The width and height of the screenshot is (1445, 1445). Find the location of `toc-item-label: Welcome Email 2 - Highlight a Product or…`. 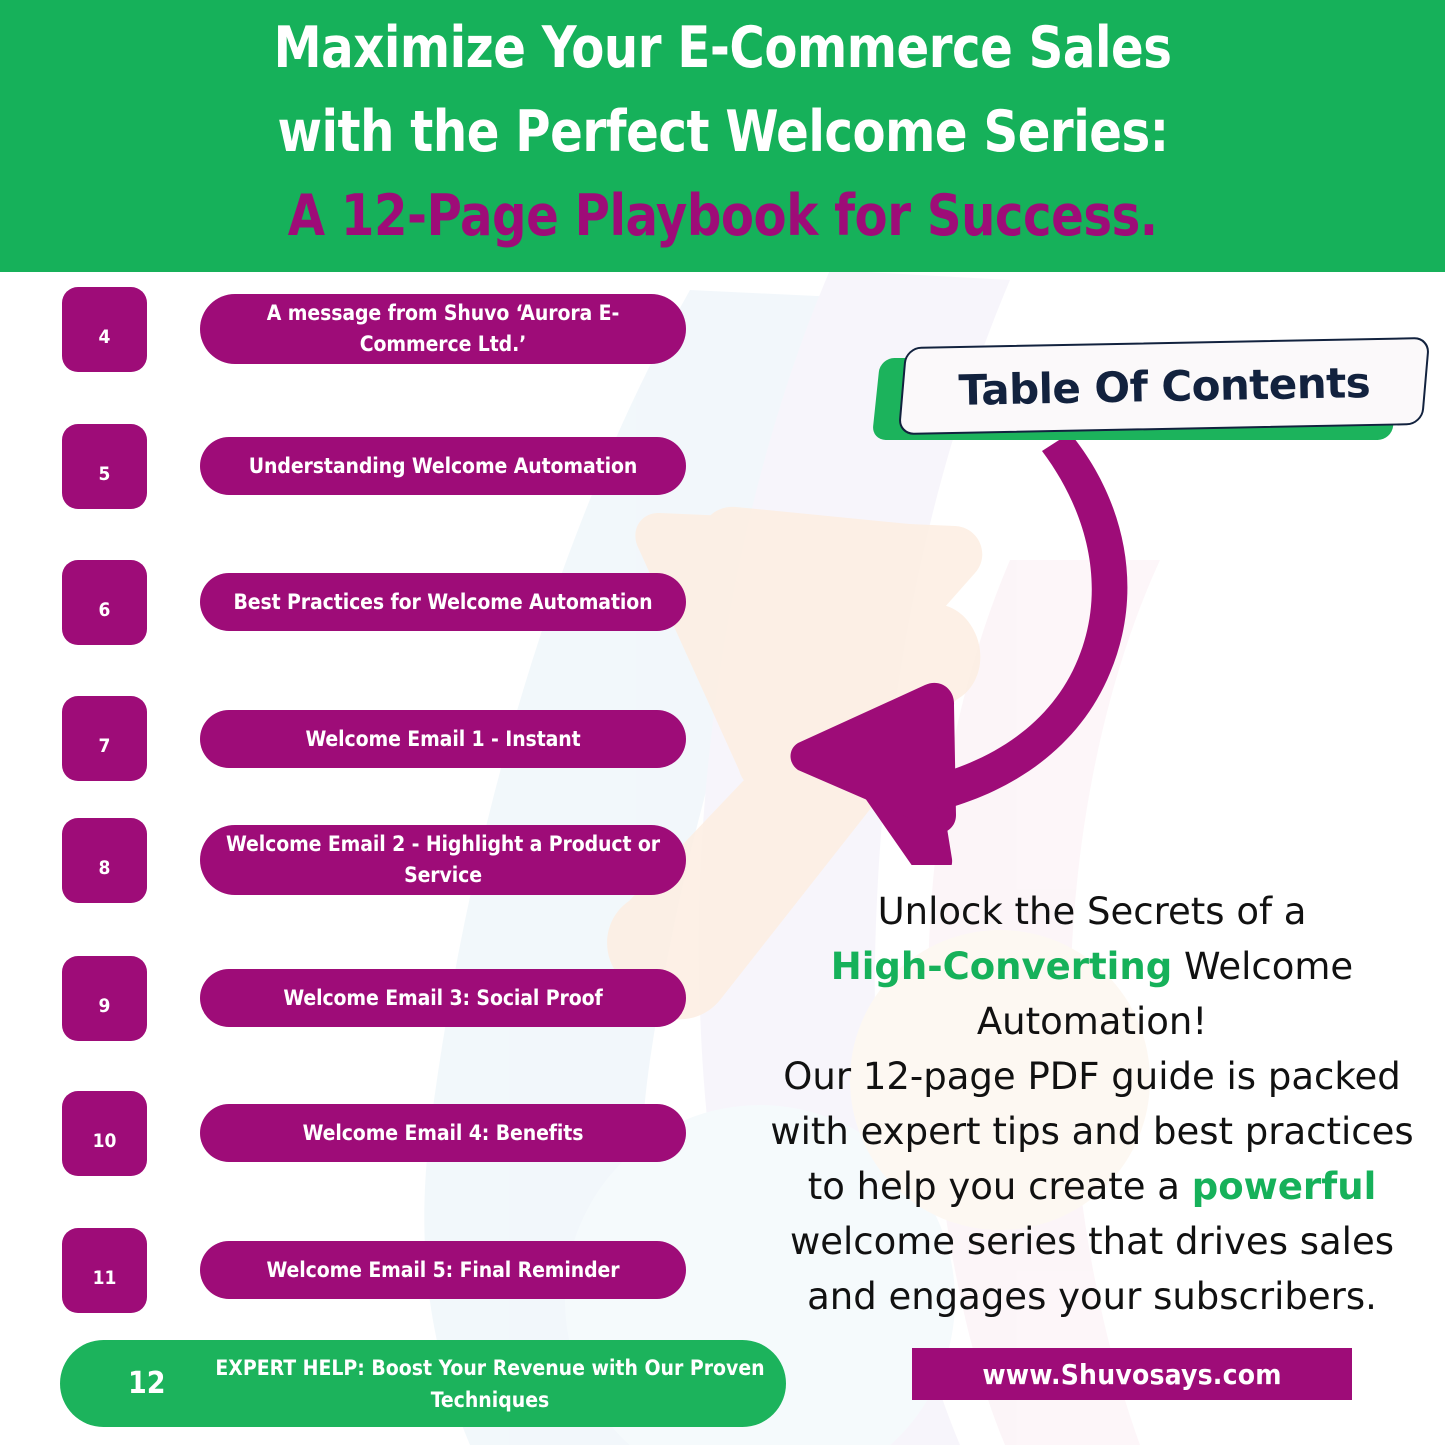

toc-item-label: Welcome Email 2 - Highlight a Product or… is located at coordinates (443, 860).